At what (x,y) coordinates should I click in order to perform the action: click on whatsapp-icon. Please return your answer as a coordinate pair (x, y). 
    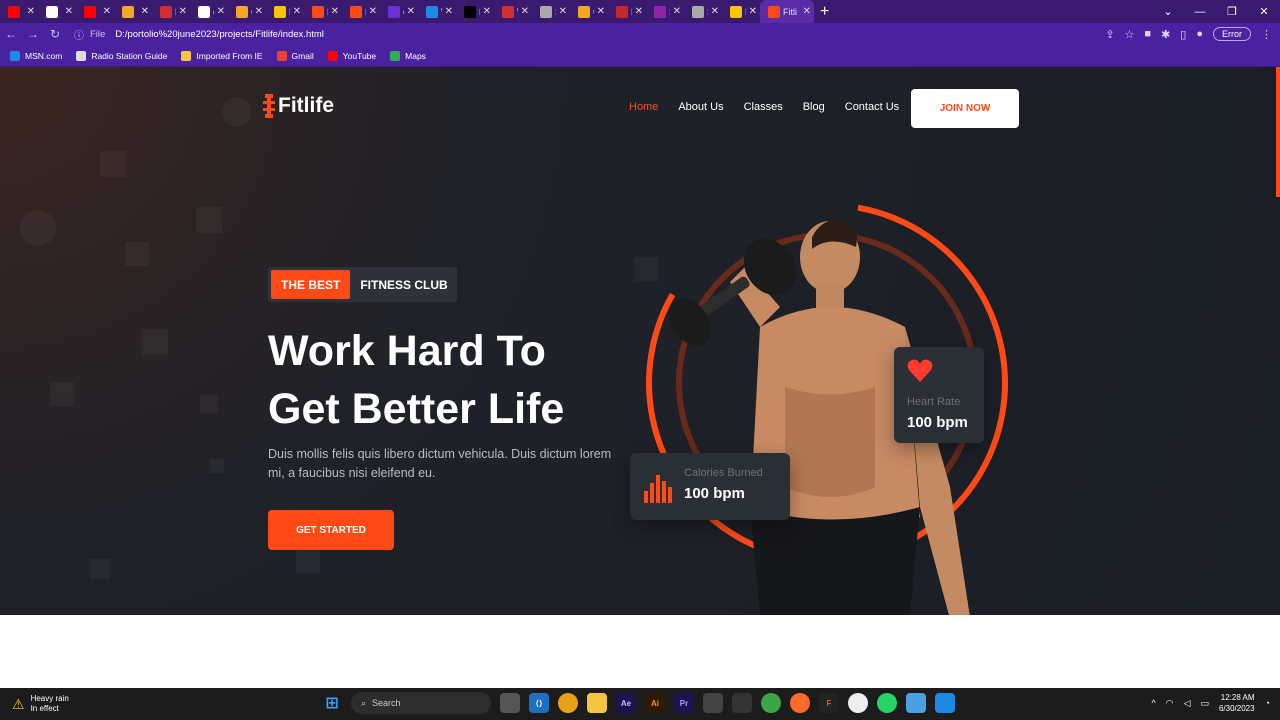
    Looking at the image, I should click on (887, 703).